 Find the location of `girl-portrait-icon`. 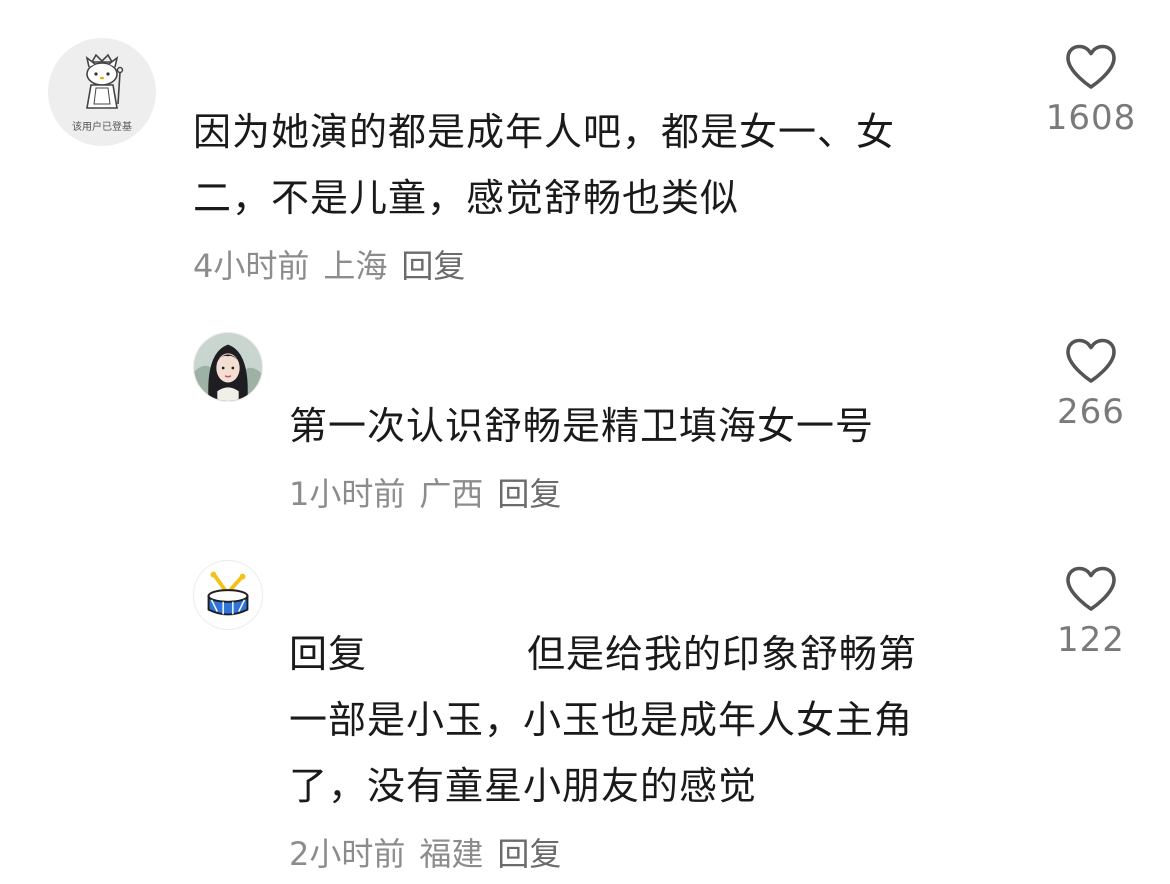

girl-portrait-icon is located at coordinates (228, 367).